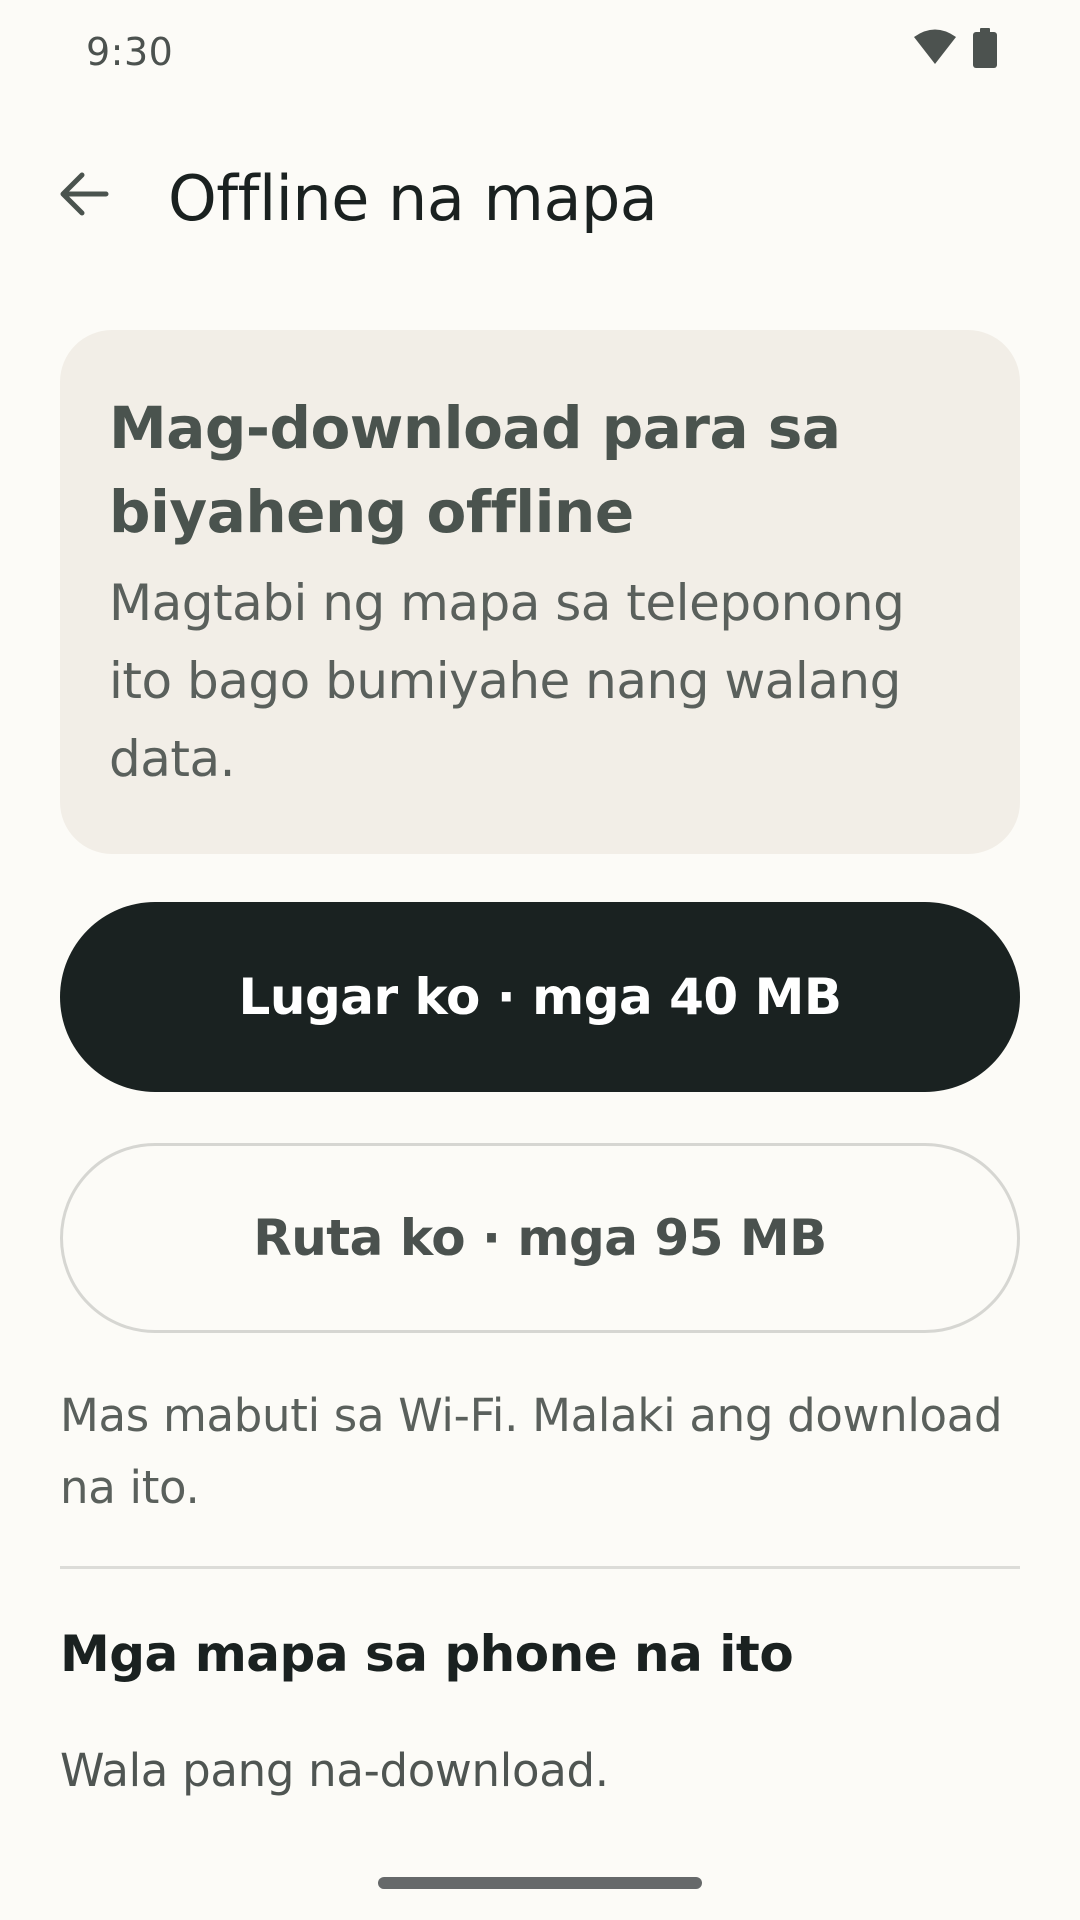  What do you see at coordinates (334, 1770) in the screenshot?
I see `empty-state-text: Wala pang na-download.` at bounding box center [334, 1770].